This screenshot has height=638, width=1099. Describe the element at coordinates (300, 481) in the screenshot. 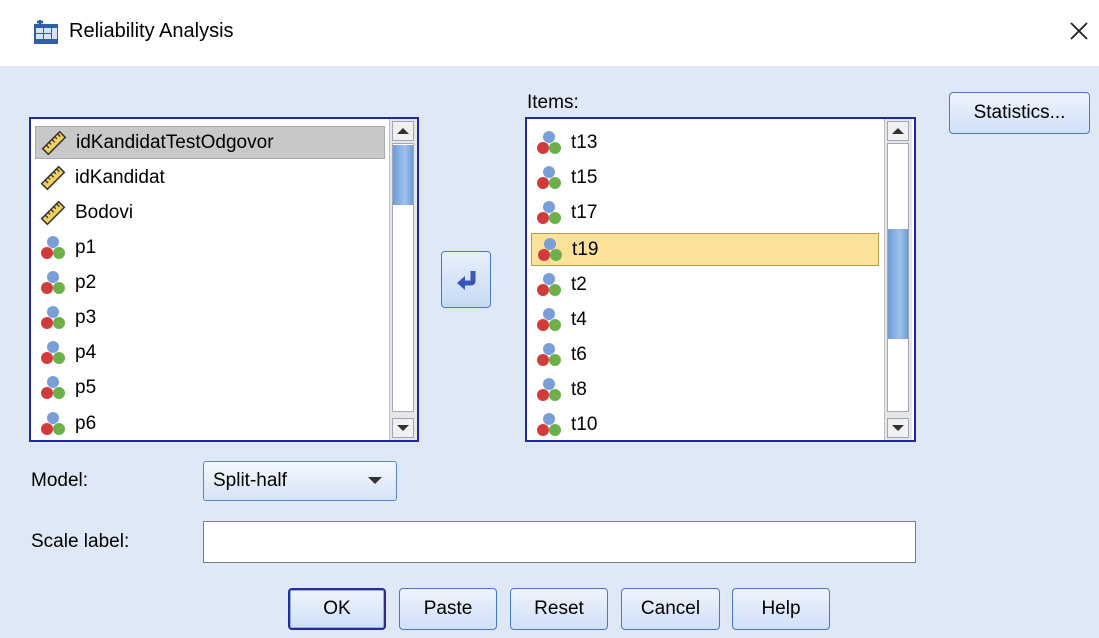

I see `model-select: Split-half` at that location.